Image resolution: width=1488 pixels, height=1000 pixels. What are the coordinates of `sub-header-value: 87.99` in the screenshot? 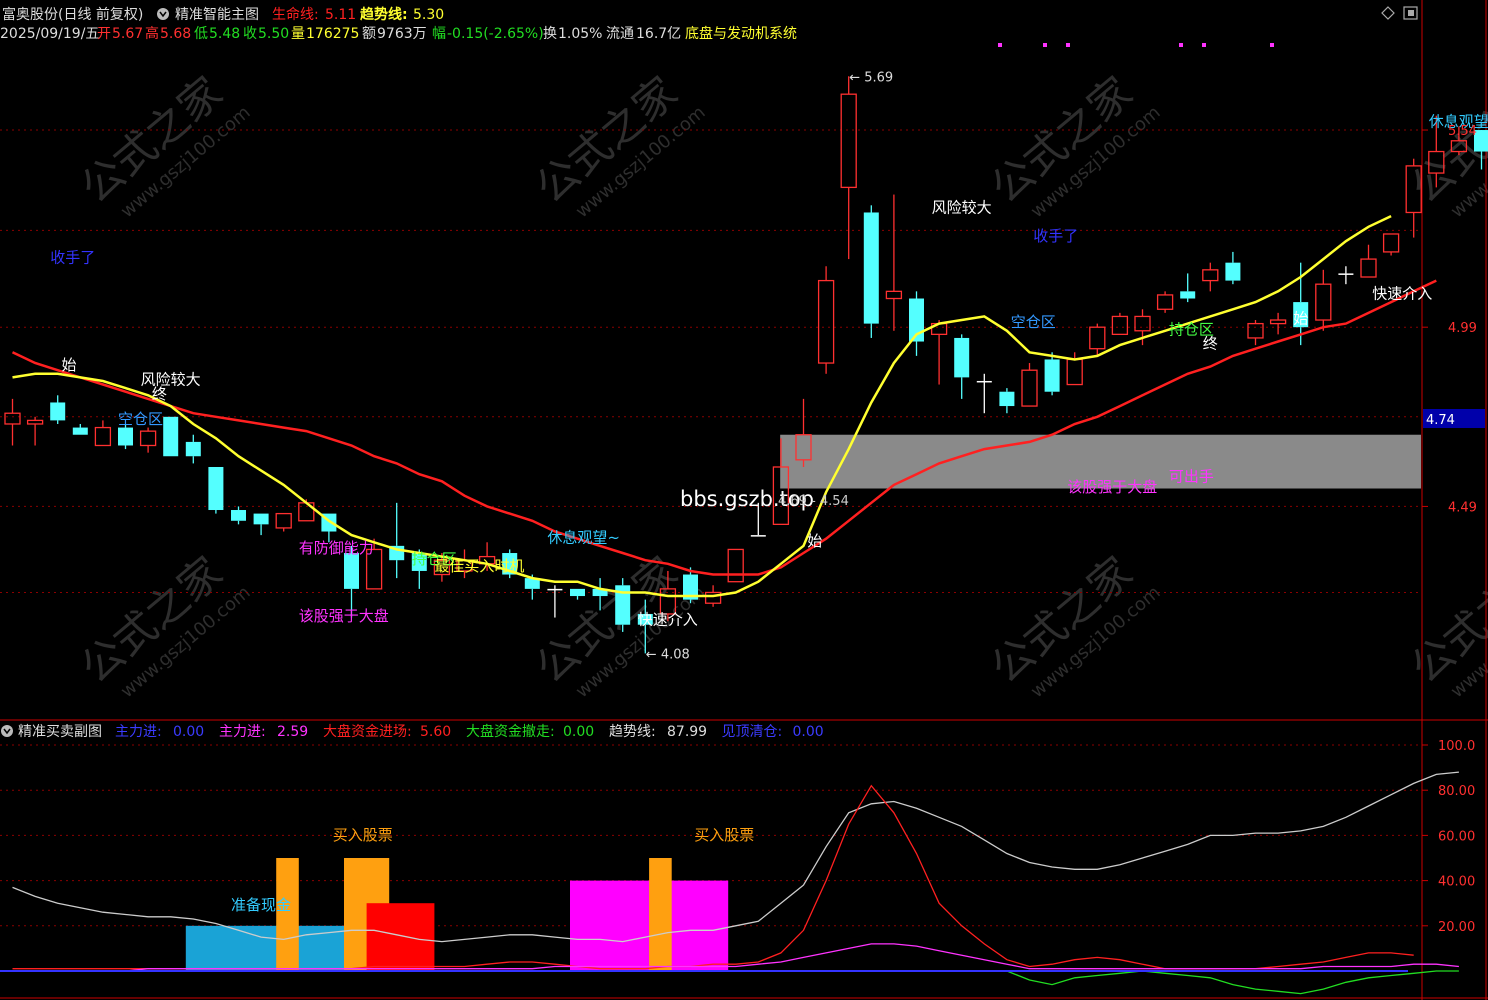 It's located at (687, 732).